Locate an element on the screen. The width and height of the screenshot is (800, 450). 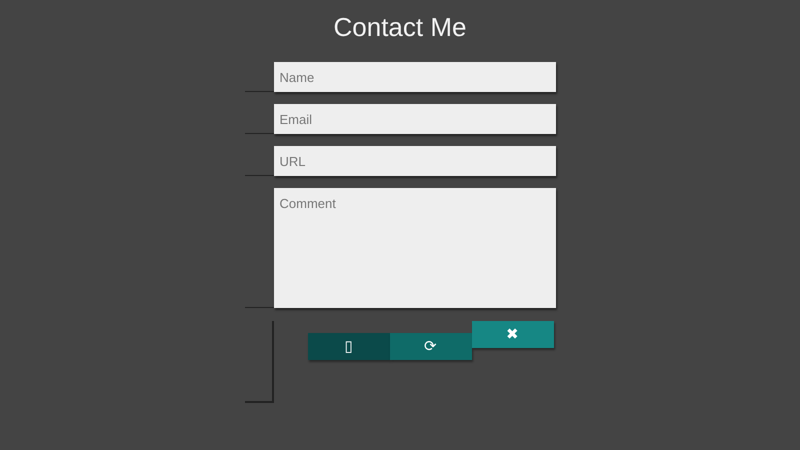
input-field: Name is located at coordinates (415, 77).